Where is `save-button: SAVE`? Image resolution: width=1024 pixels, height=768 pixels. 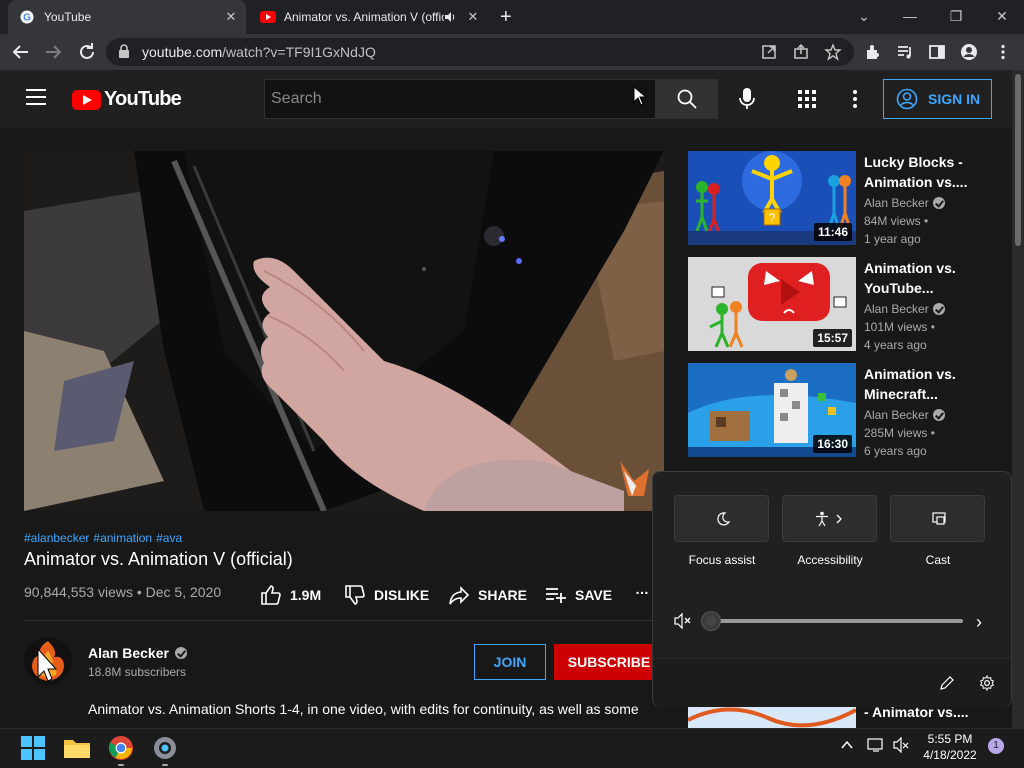 save-button: SAVE is located at coordinates (578, 595).